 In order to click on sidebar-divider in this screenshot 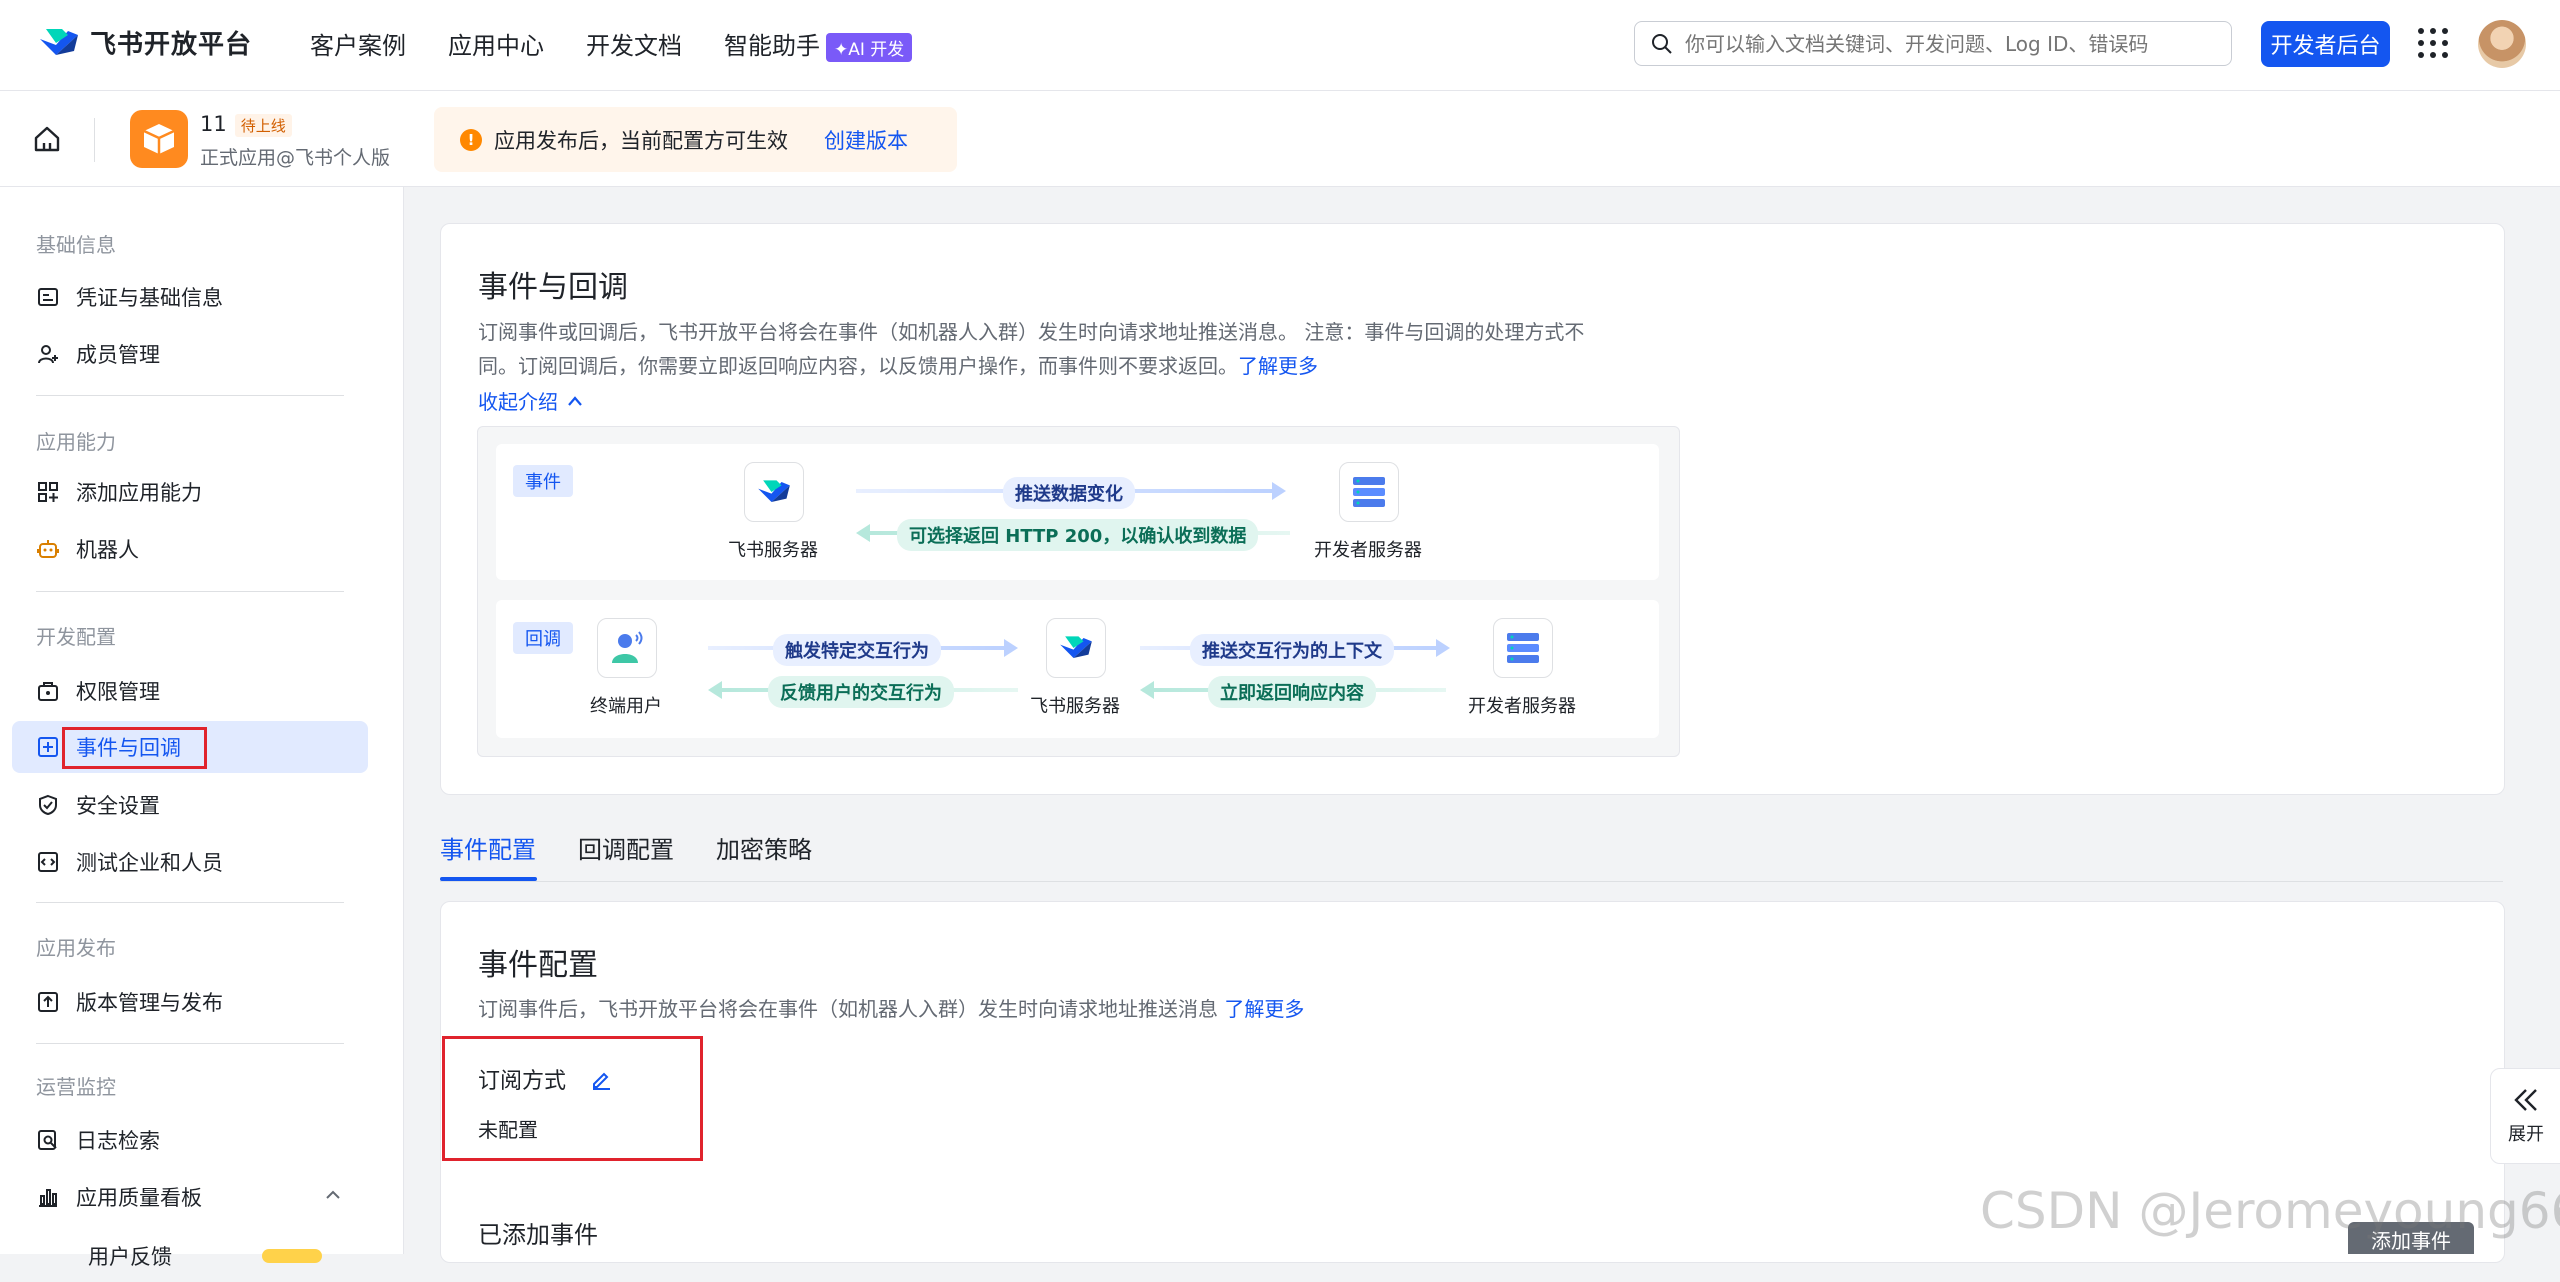, I will do `click(190, 591)`.